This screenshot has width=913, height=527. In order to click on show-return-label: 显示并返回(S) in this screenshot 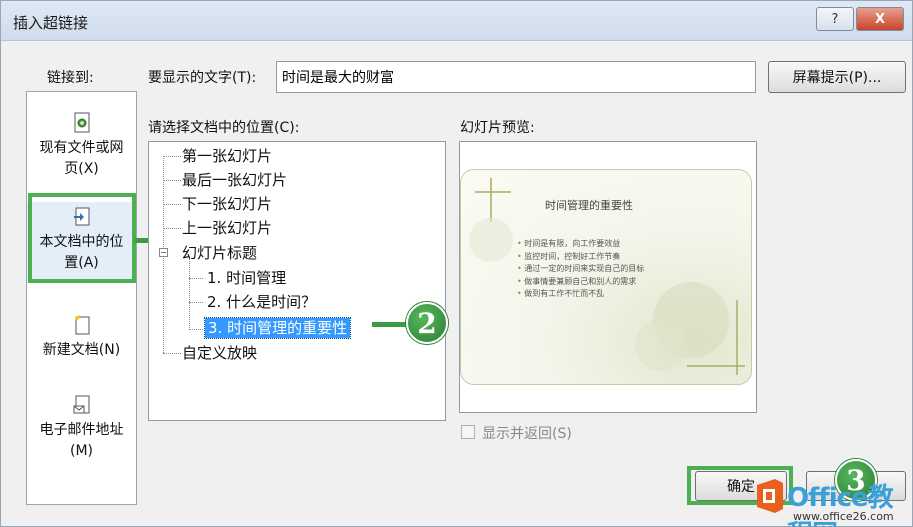, I will do `click(527, 434)`.